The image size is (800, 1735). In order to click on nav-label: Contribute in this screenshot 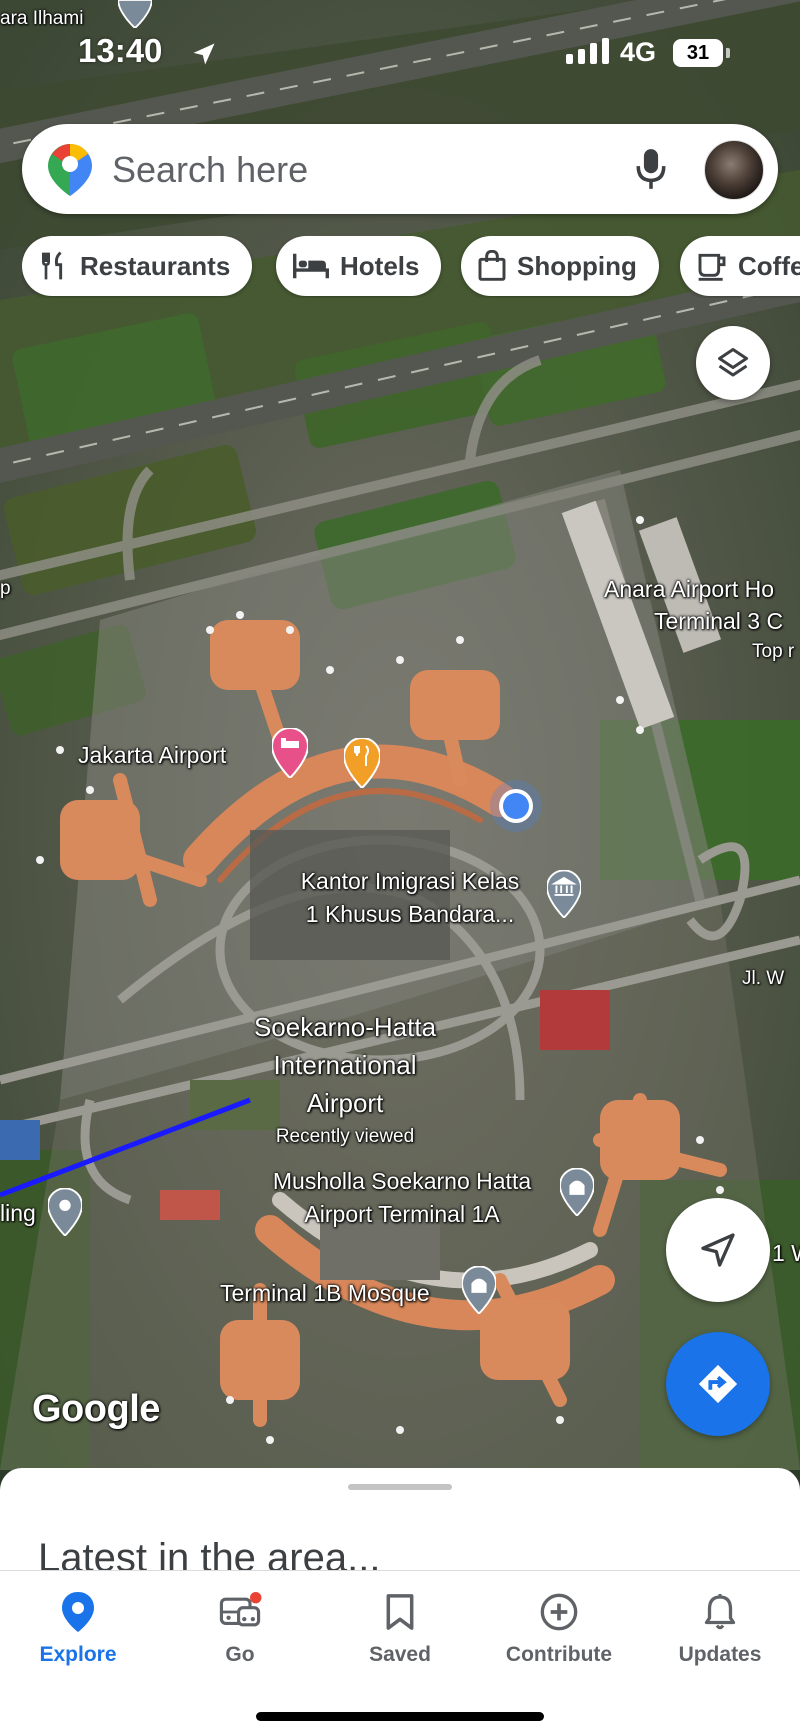, I will do `click(559, 1654)`.